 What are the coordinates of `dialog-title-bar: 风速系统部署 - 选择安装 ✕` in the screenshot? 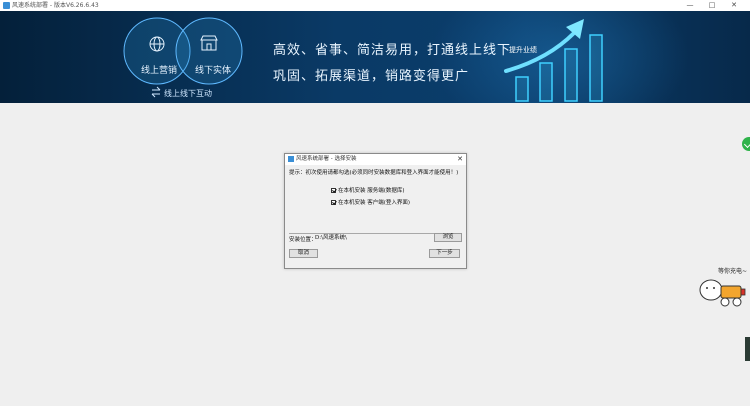 It's located at (375, 159).